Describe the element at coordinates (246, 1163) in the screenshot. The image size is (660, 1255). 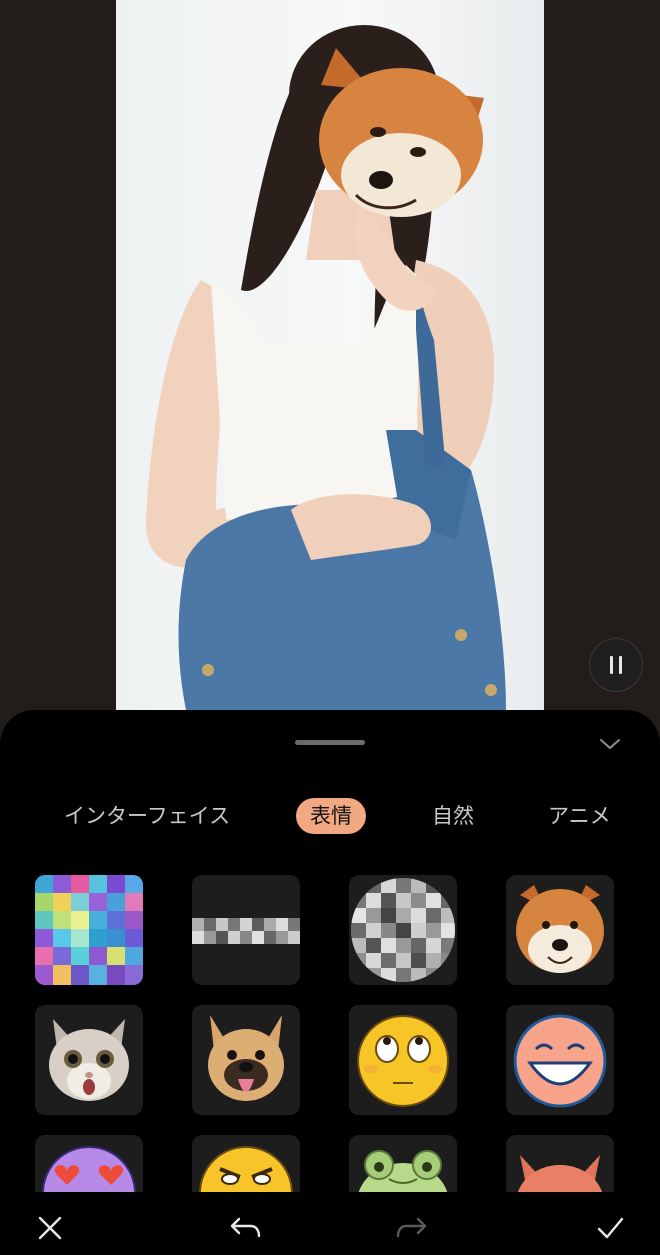
I see `angry-emoji-sticker` at that location.